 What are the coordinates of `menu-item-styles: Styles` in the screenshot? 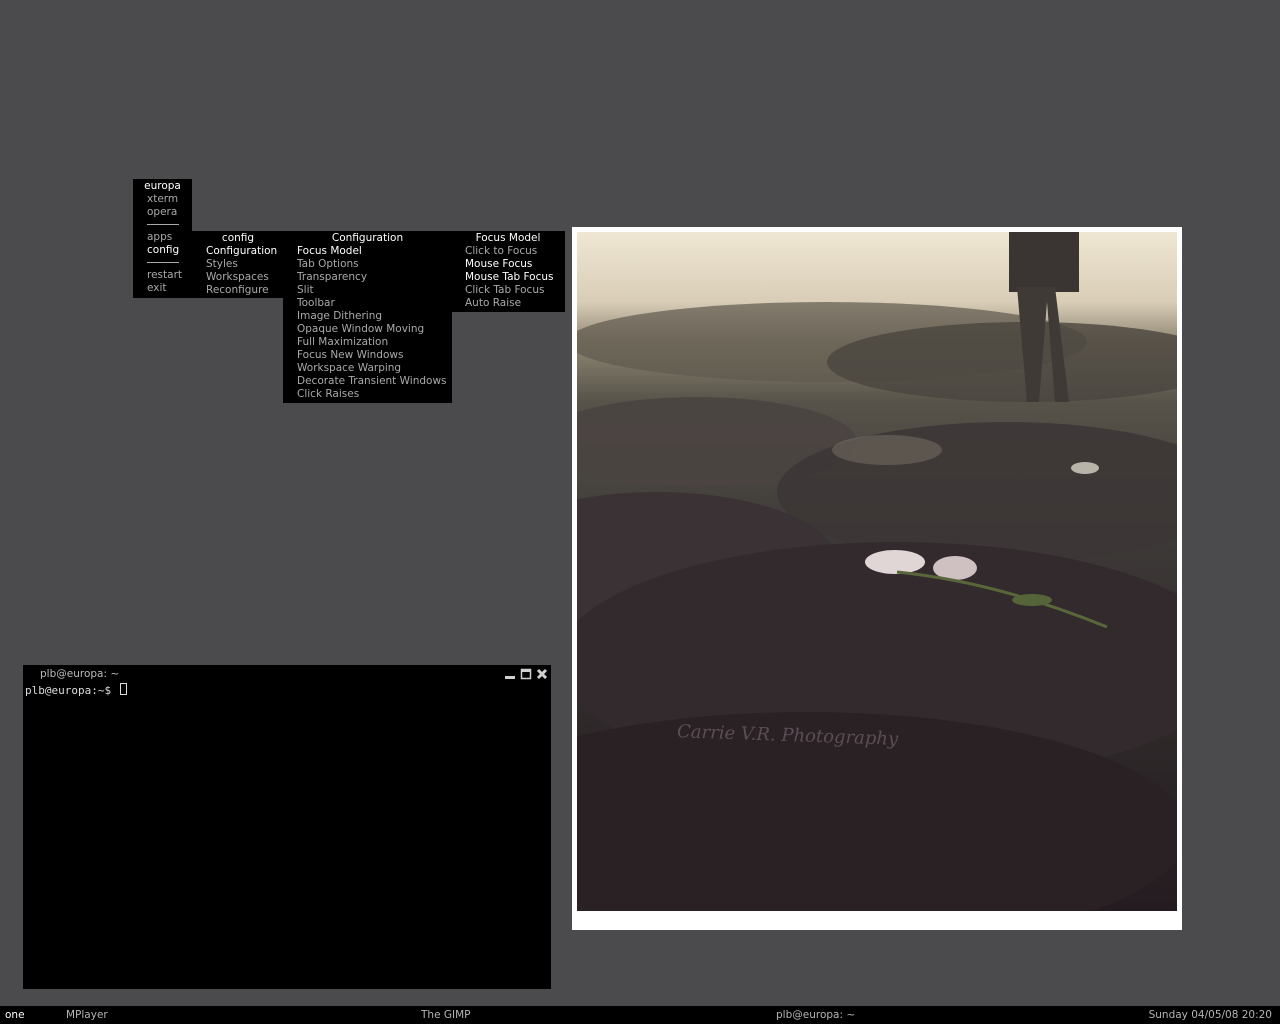 It's located at (238, 264).